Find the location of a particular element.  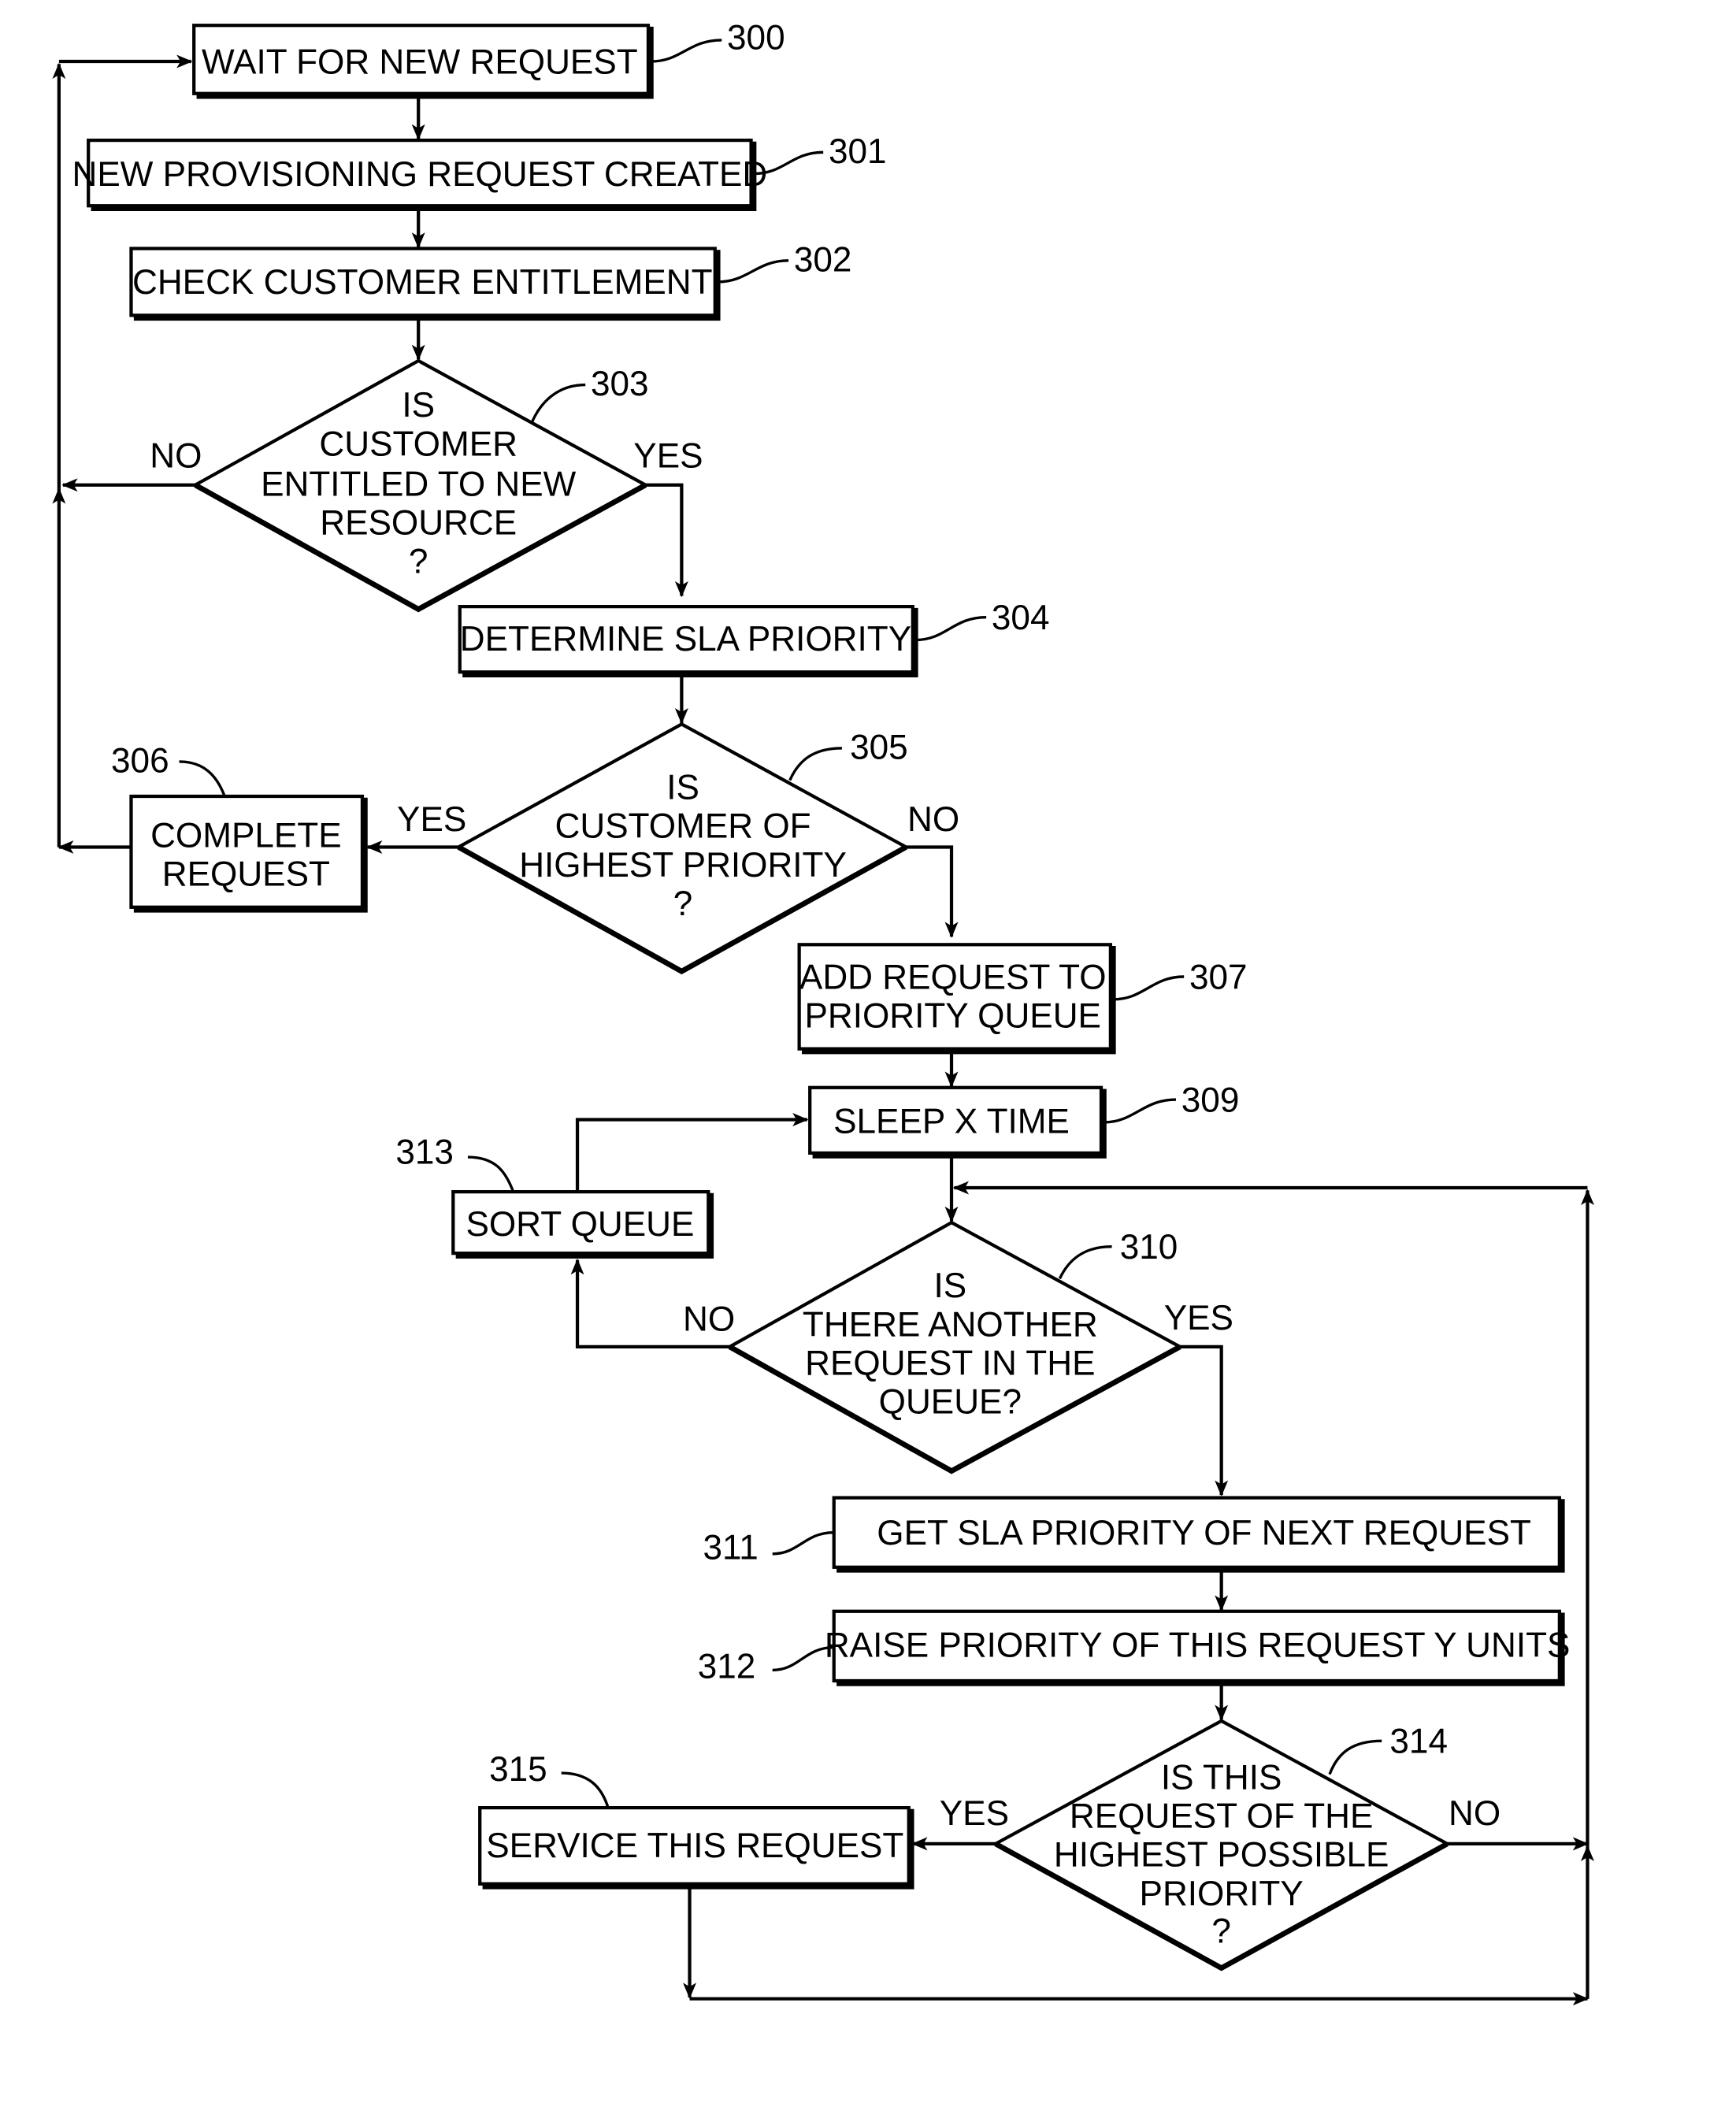

step-309: SLEEP X TIME 309 is located at coordinates (1024, 1120).